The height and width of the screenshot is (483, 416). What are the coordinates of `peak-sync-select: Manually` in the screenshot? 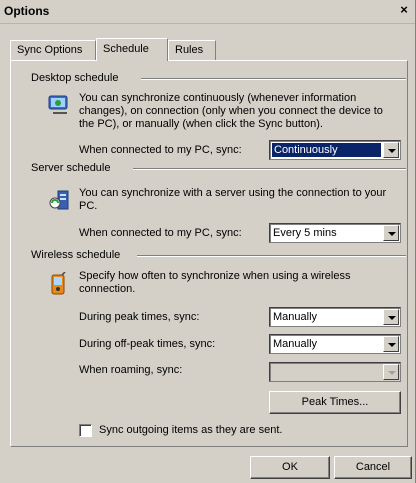 It's located at (335, 317).